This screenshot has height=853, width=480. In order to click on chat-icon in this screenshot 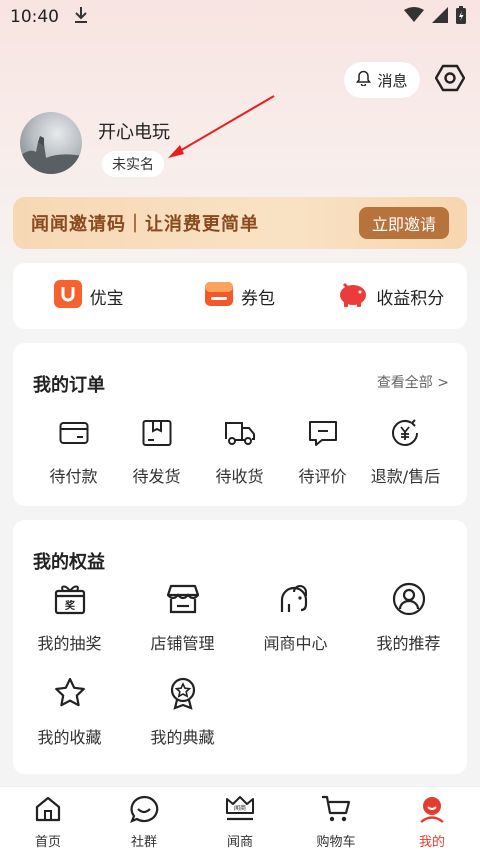, I will do `click(144, 811)`.